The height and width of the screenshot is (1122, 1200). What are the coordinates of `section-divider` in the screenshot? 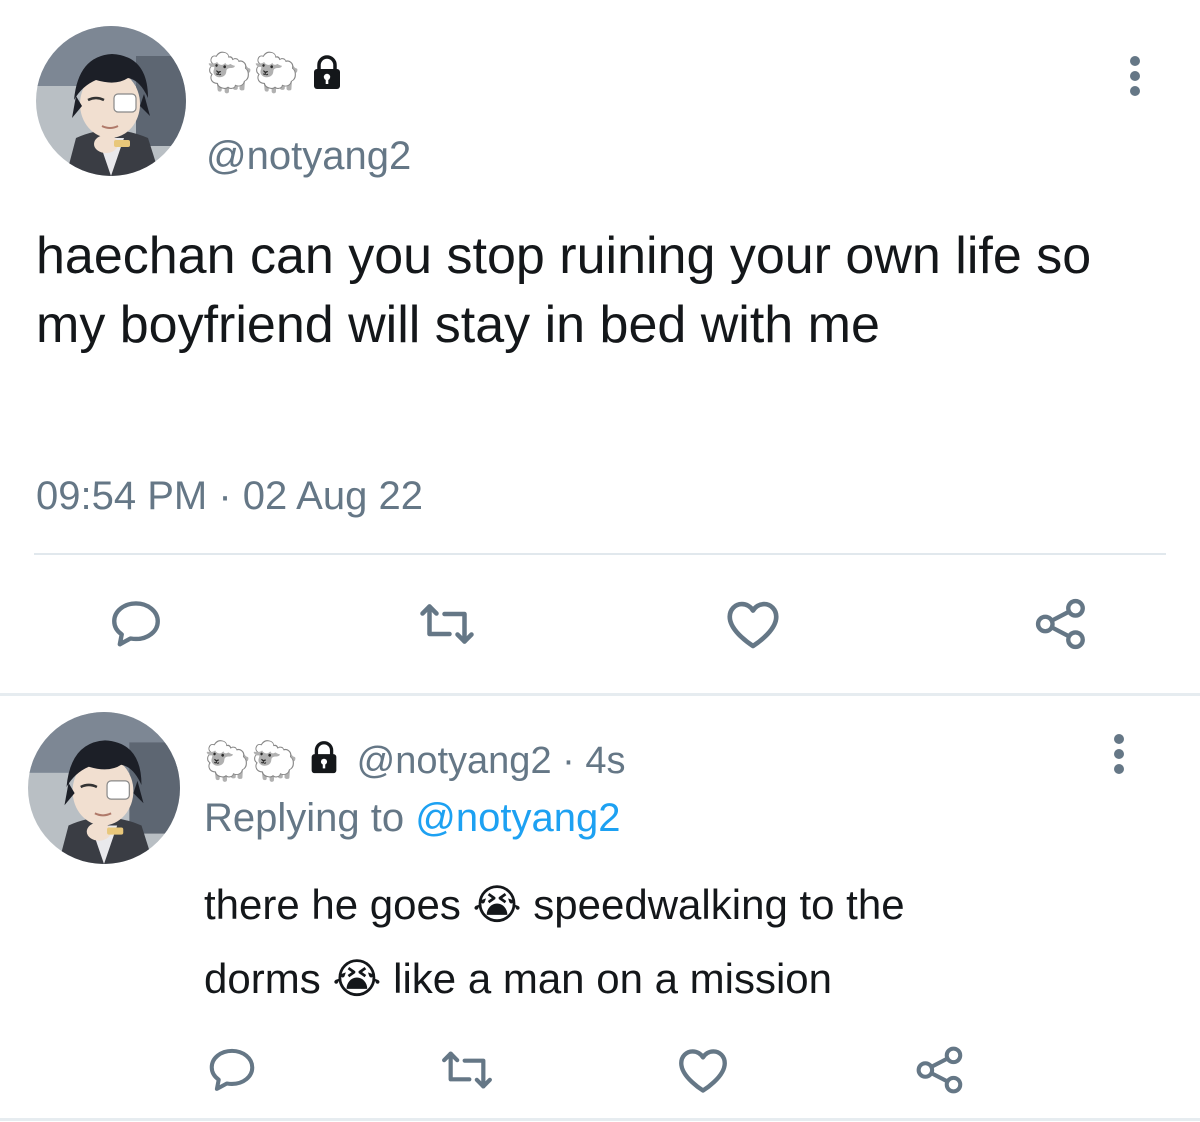 It's located at (600, 694).